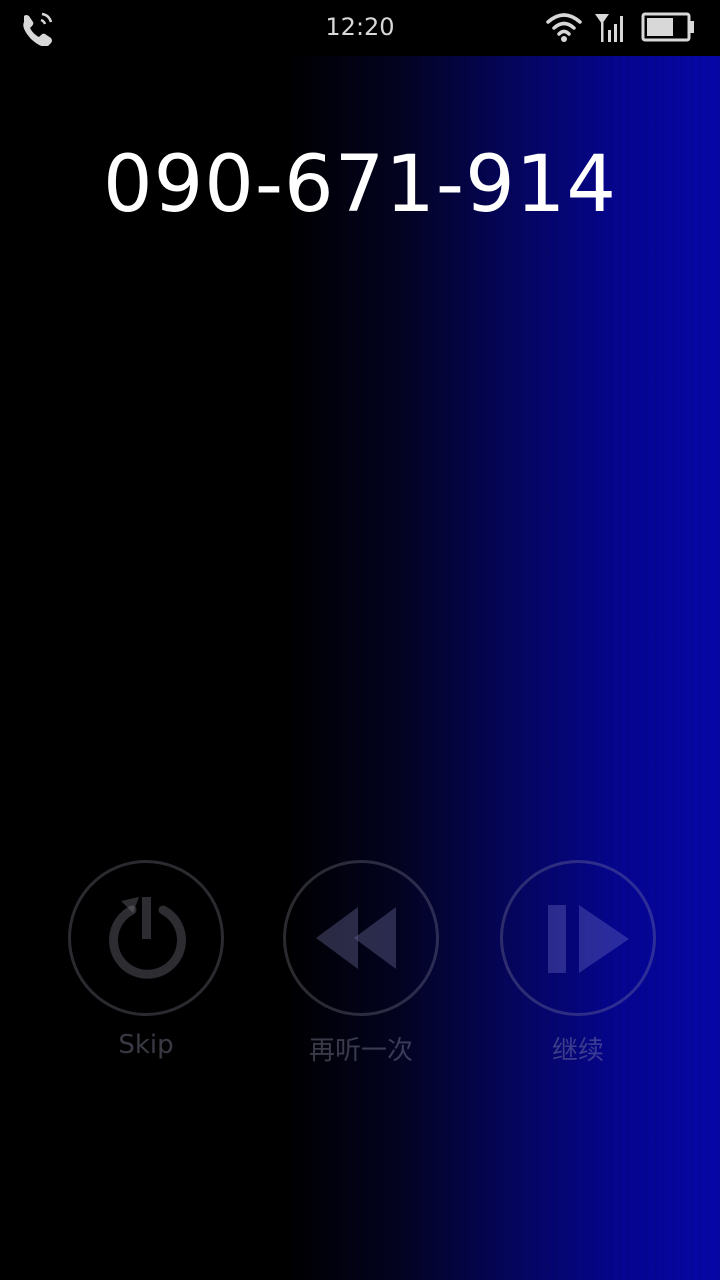 Image resolution: width=720 pixels, height=1280 pixels. Describe the element at coordinates (577, 1051) in the screenshot. I see `continue-label: 继续` at that location.